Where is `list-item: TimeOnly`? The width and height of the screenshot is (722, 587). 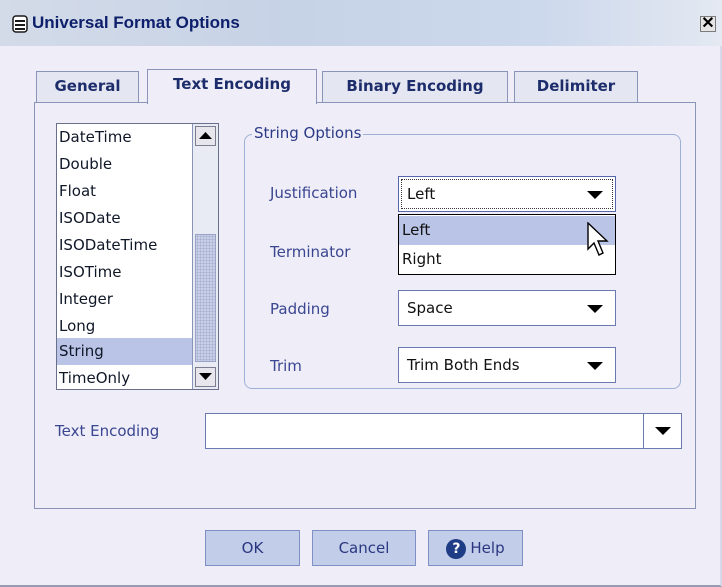 list-item: TimeOnly is located at coordinates (124, 378).